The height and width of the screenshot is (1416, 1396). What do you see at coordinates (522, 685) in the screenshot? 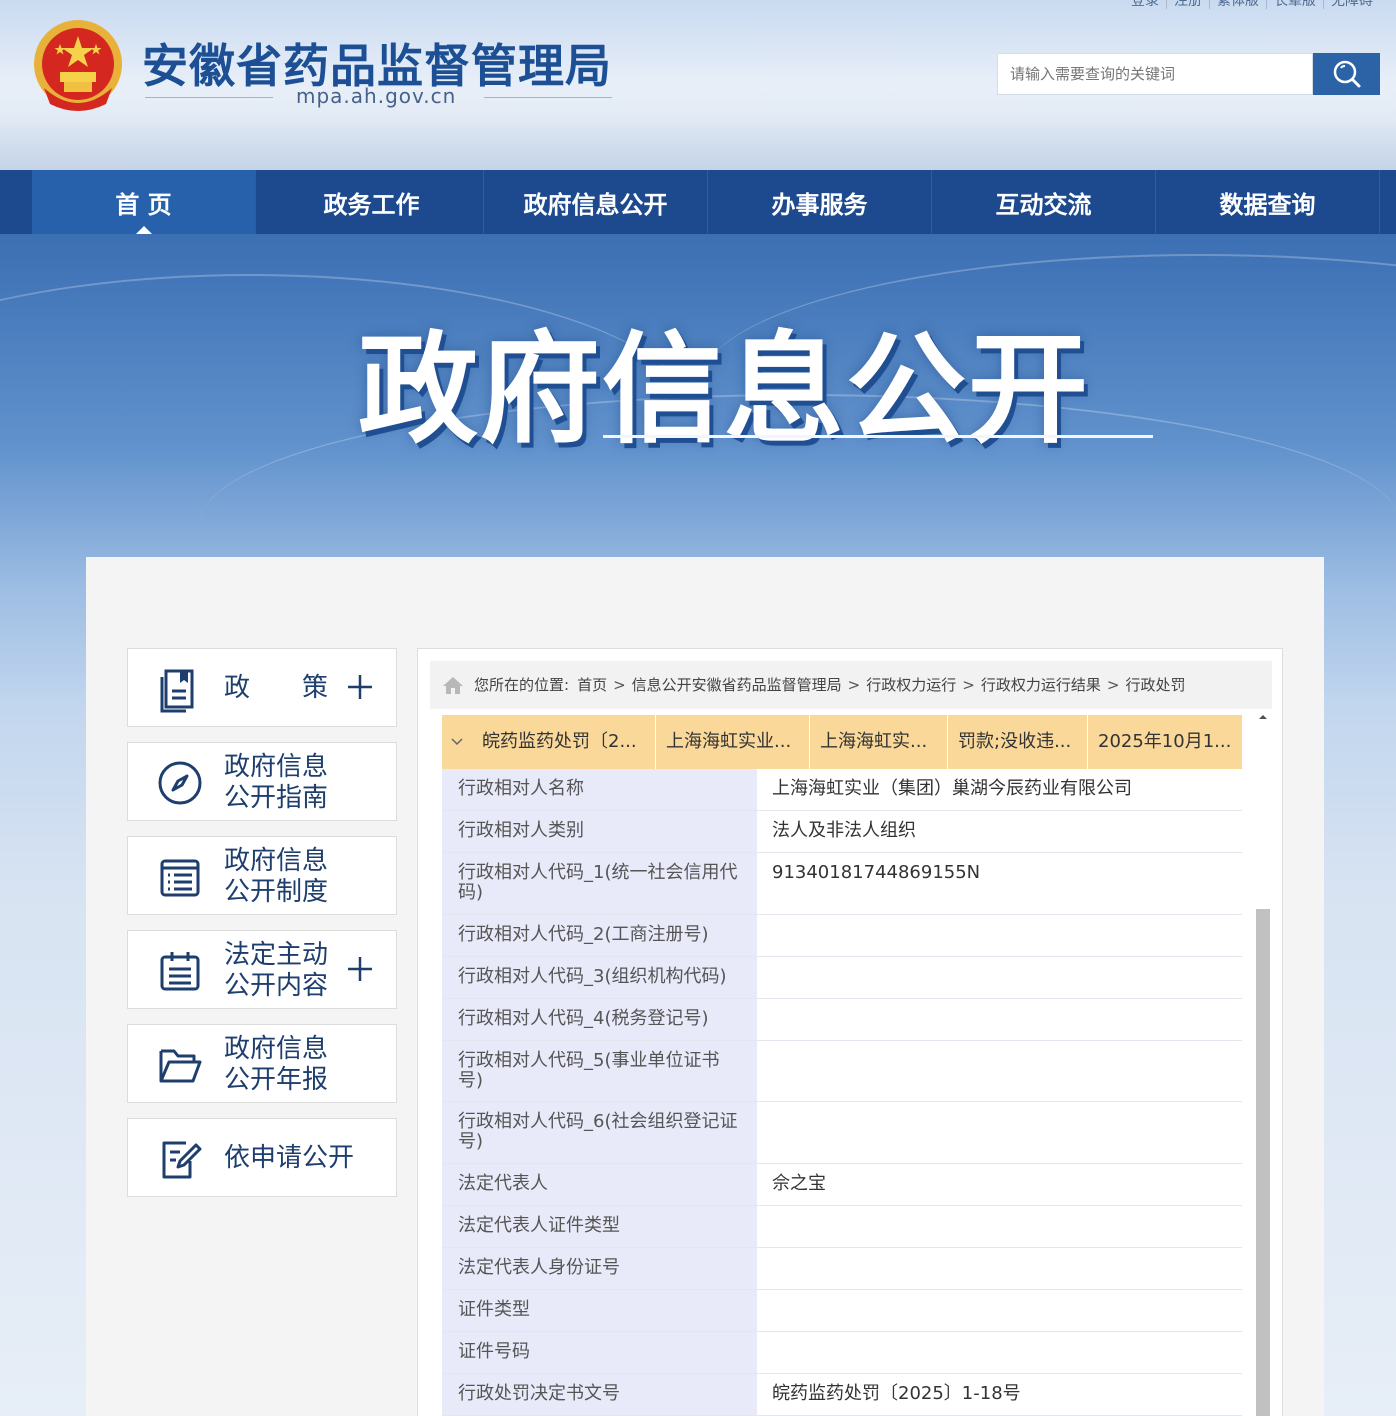
I see `breadcrumb-prefix: 您所在的位置:` at bounding box center [522, 685].